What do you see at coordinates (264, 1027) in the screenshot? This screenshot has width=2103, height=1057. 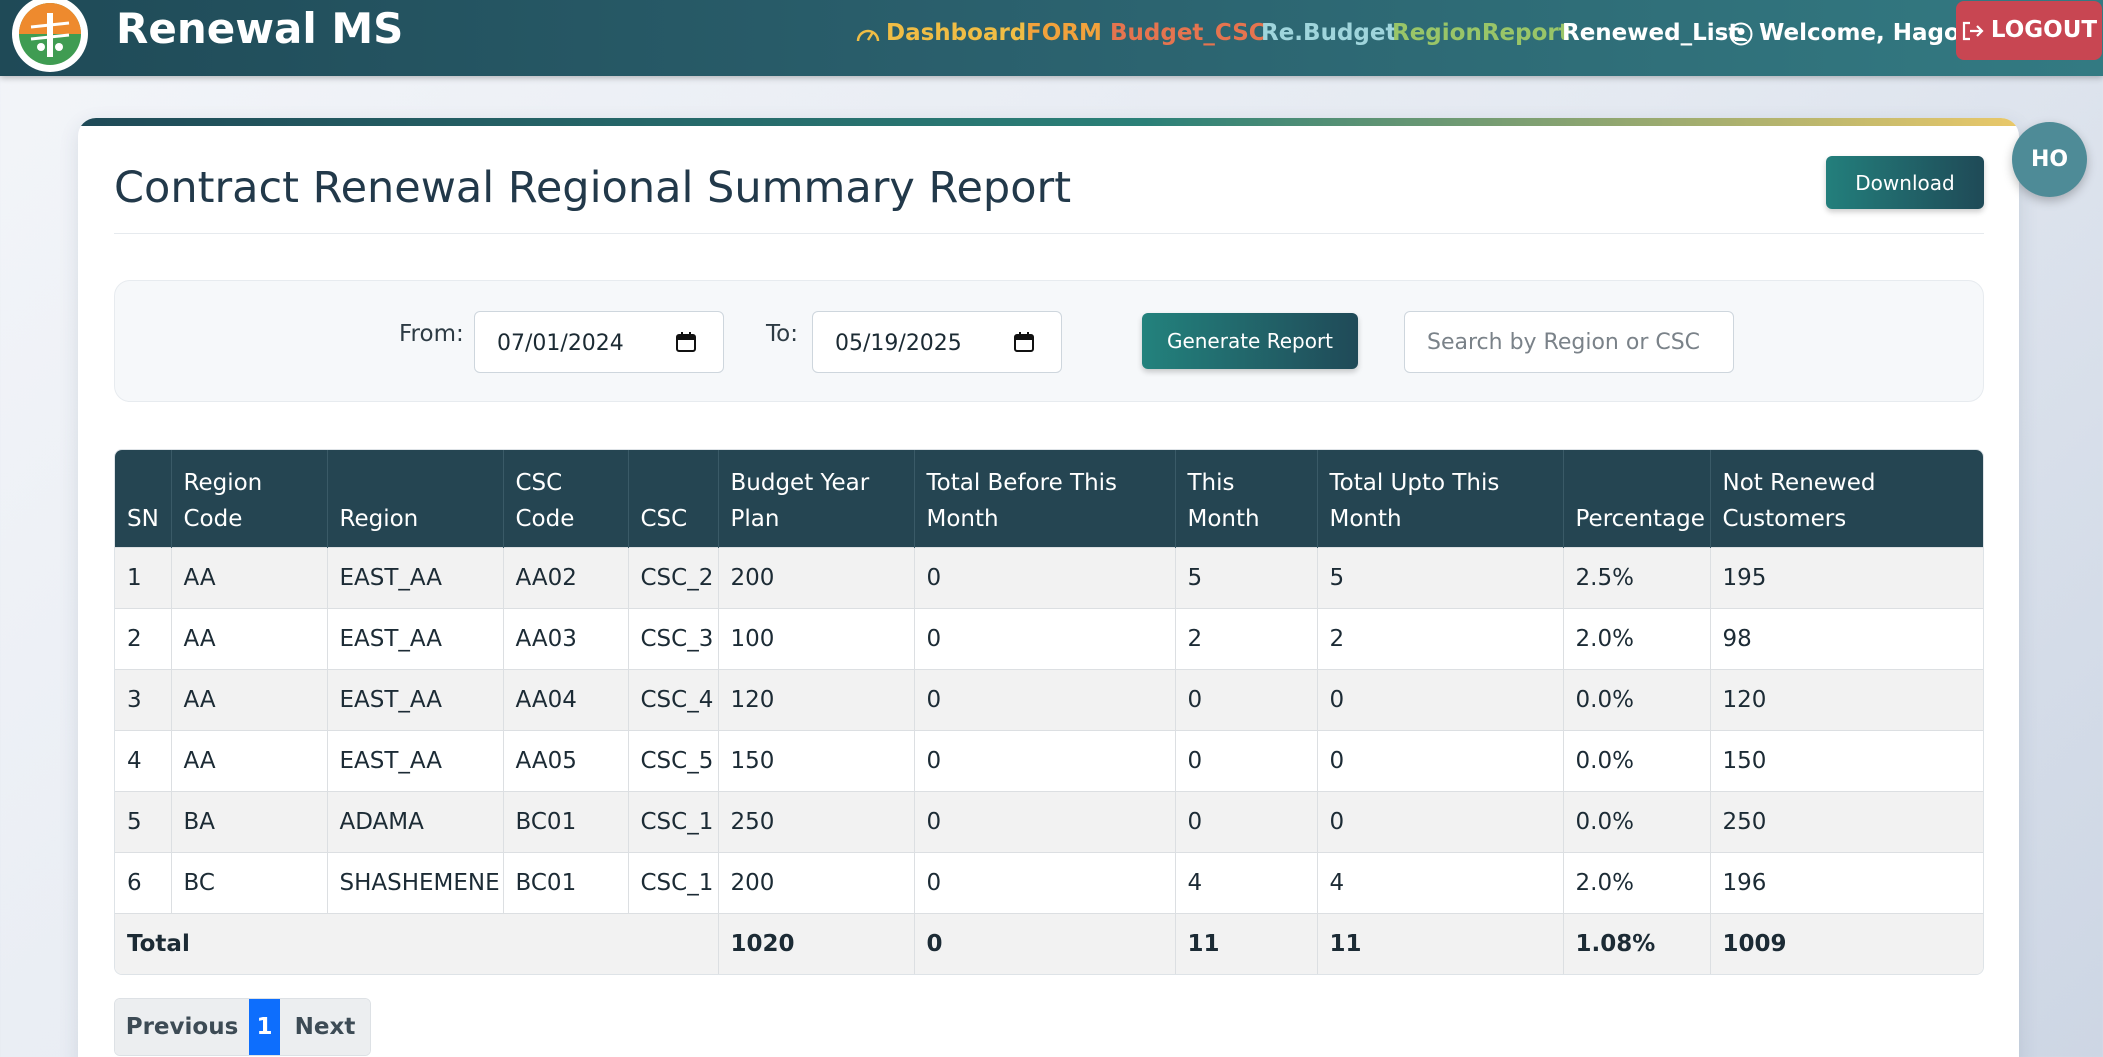 I see `page-1-button: 1` at bounding box center [264, 1027].